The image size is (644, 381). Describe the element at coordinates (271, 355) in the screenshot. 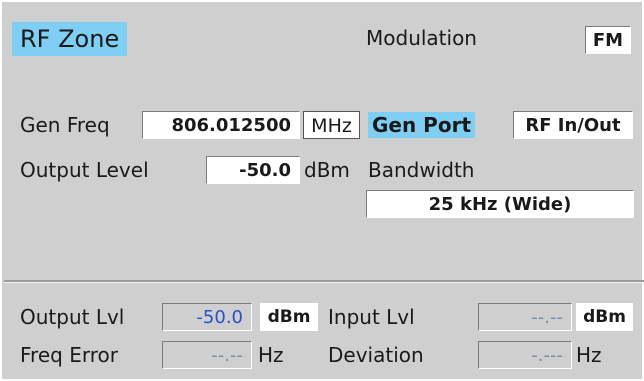

I see `freq-error-unit: Hz` at that location.